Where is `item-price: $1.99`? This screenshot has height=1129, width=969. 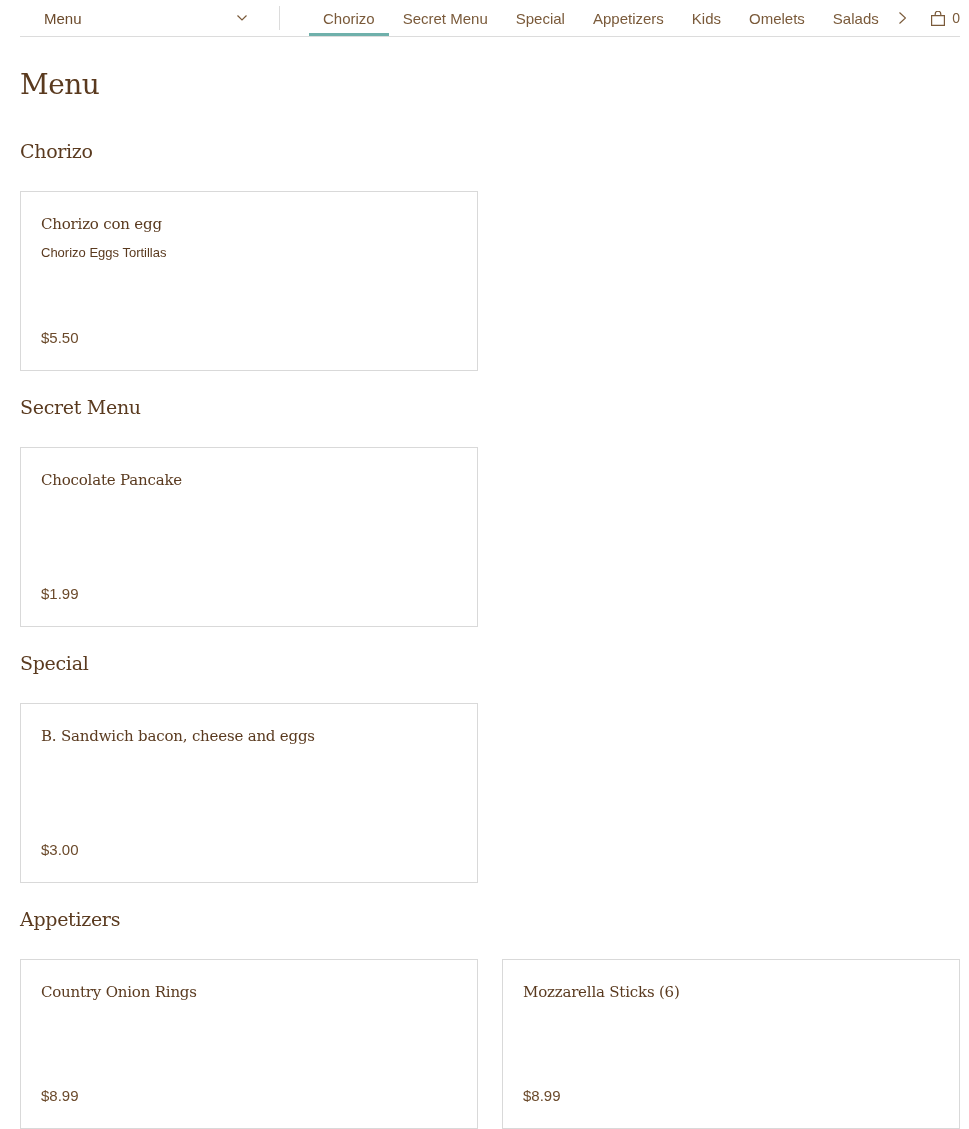 item-price: $1.99 is located at coordinates (60, 594).